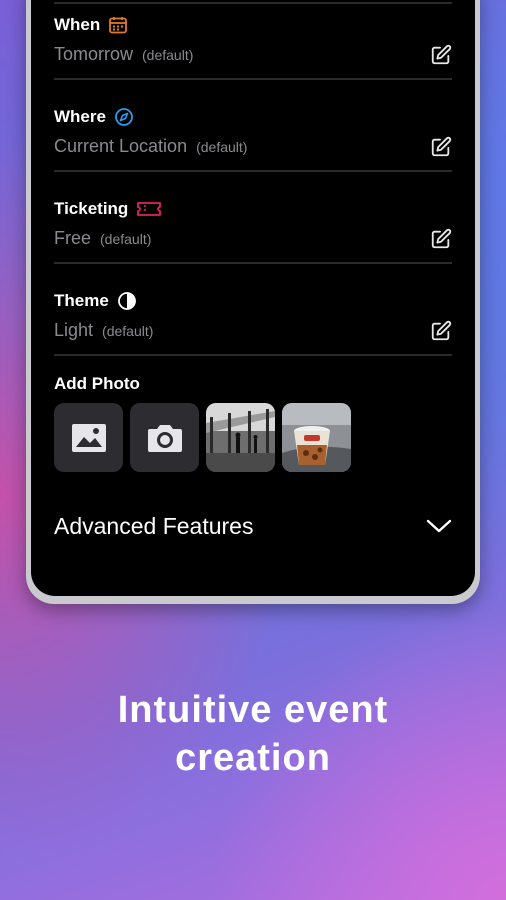 This screenshot has width=506, height=900. I want to click on caption-line-2: creation, so click(253, 758).